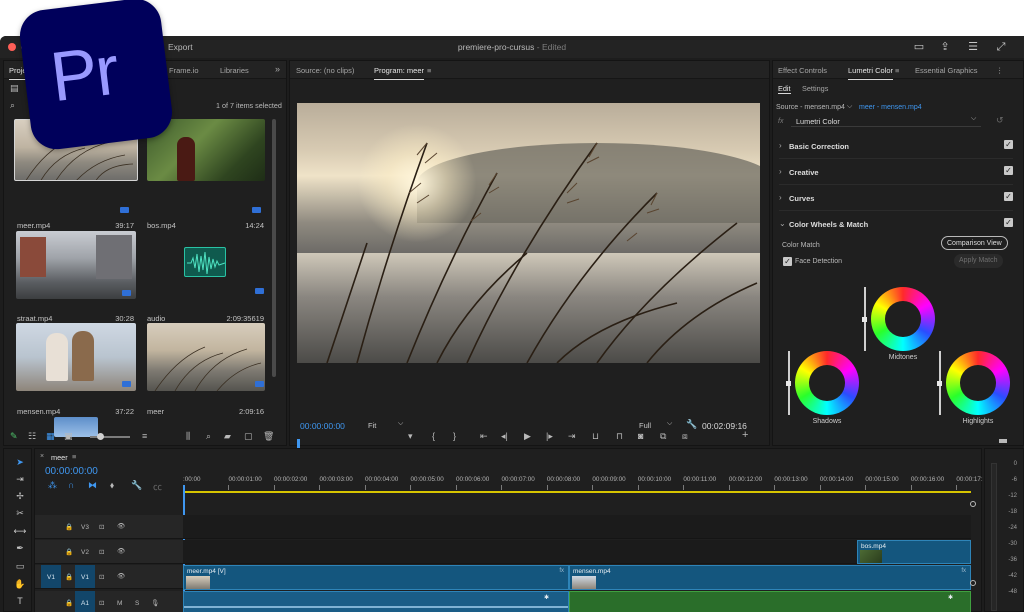 Image resolution: width=1024 pixels, height=612 pixels. Describe the element at coordinates (572, 436) in the screenshot. I see `go-to-out-icon: ⇥` at that location.